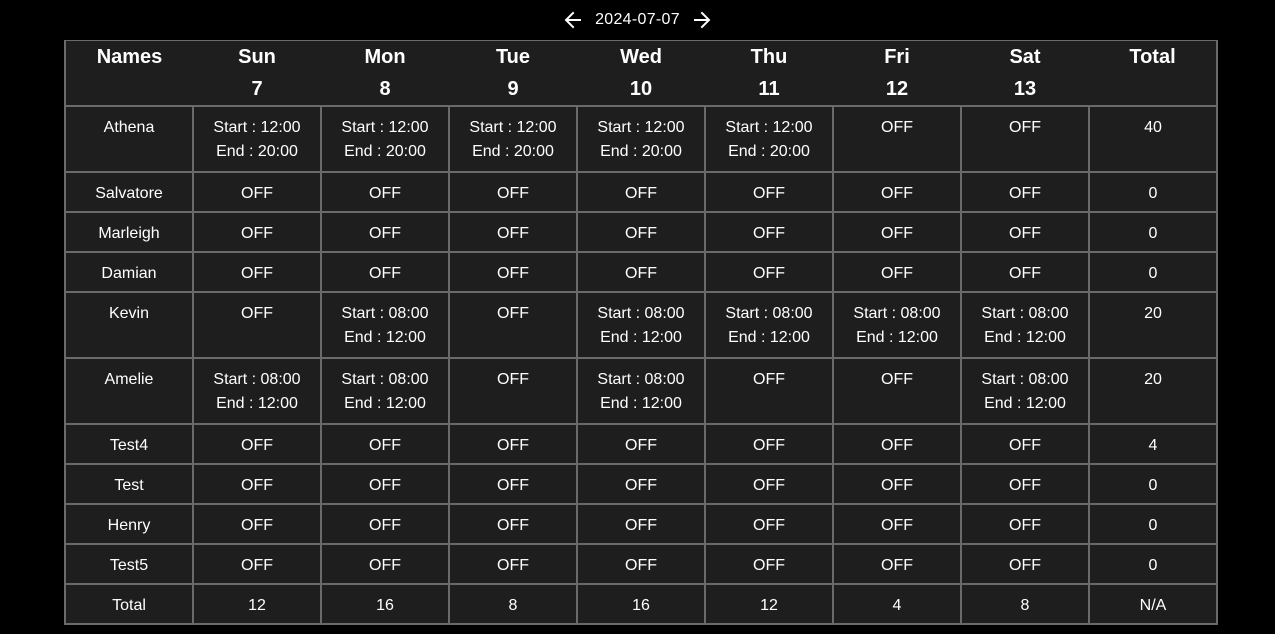 This screenshot has height=634, width=1275. Describe the element at coordinates (641, 337) in the screenshot. I see `shift-line-end: End : 12:00` at that location.